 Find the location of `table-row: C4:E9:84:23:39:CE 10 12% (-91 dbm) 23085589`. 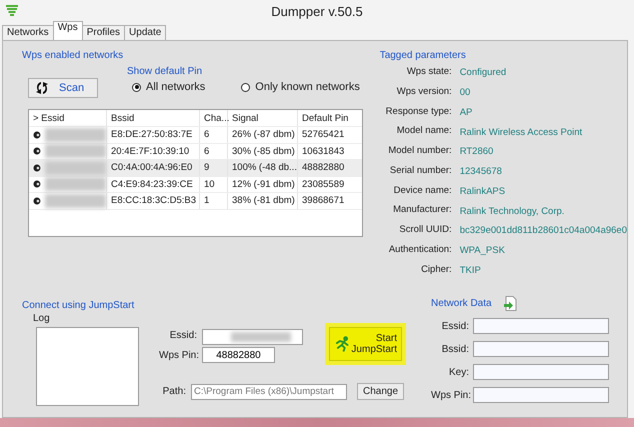

table-row: C4:E9:84:23:39:CE 10 12% (-91 dbm) 23085589 is located at coordinates (195, 184).